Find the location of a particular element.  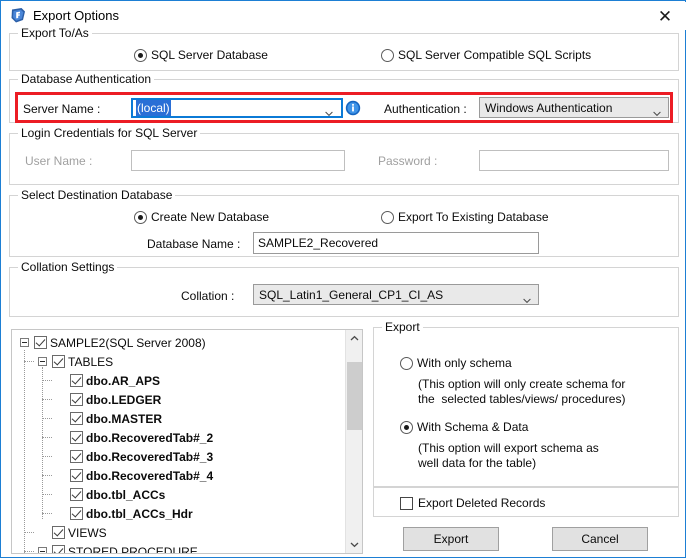

tree-row: dbo.tbl_ACCs_Hdr is located at coordinates (178, 513).